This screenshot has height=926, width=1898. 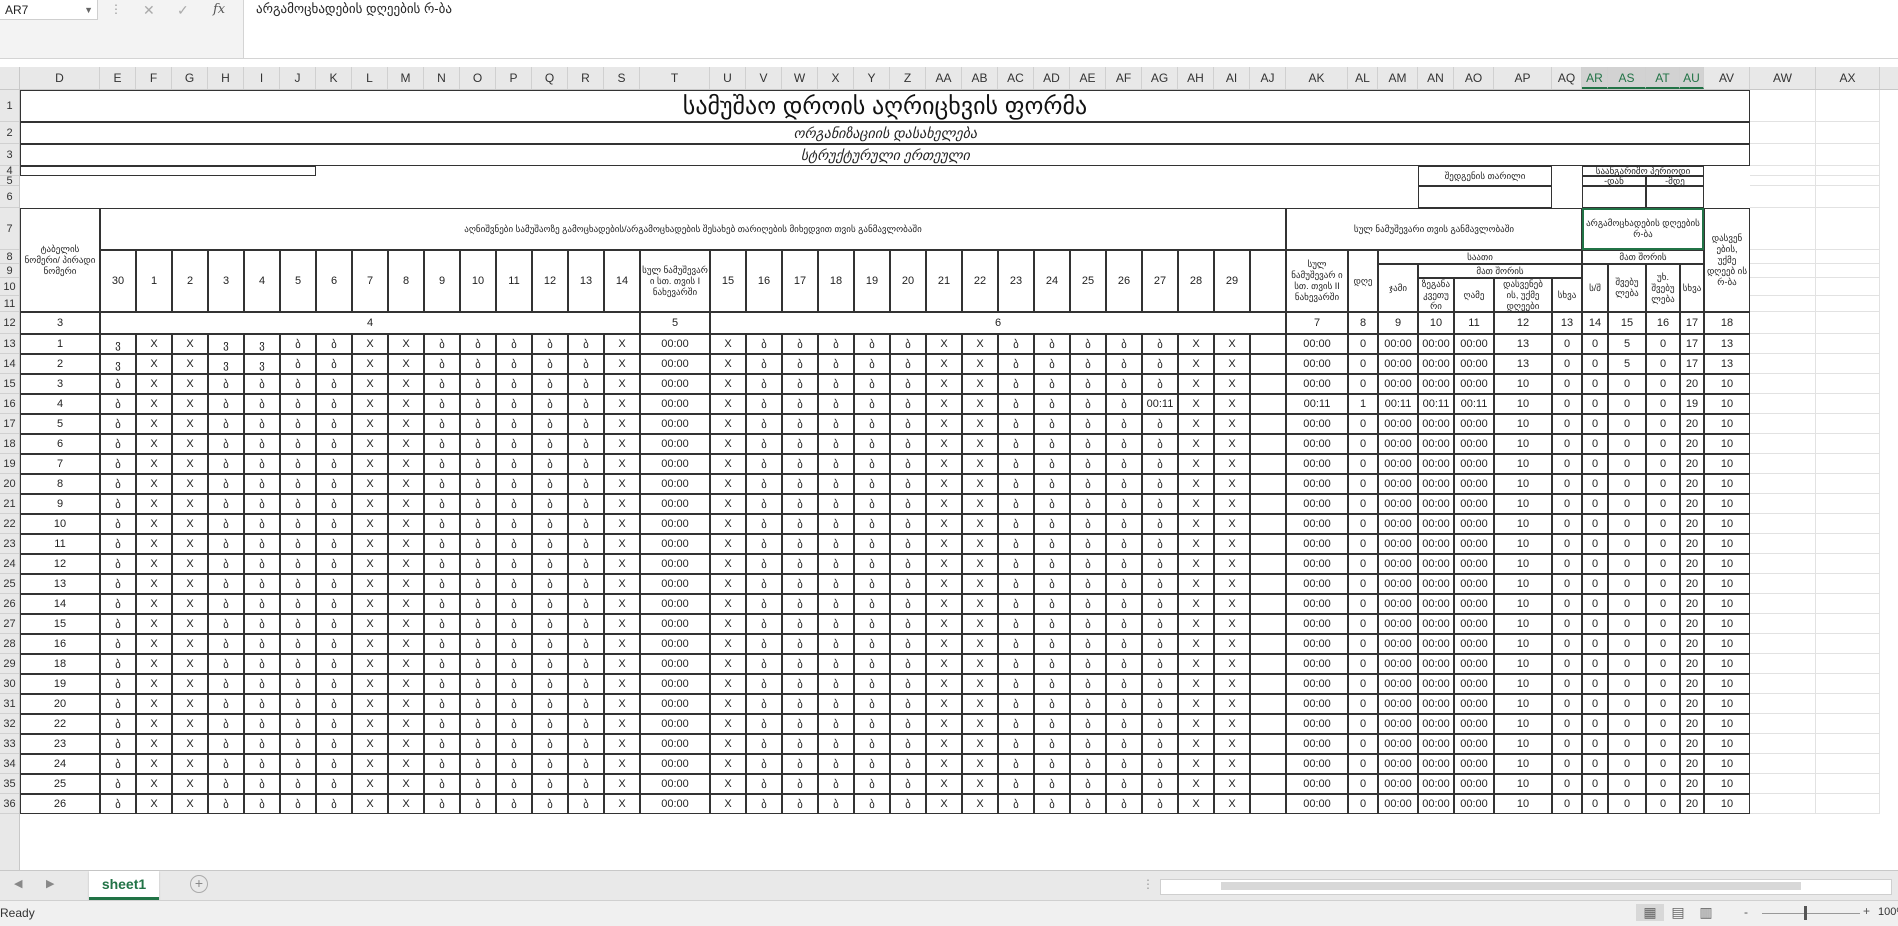 What do you see at coordinates (60, 804) in the screenshot?
I see `row-number: 26` at bounding box center [60, 804].